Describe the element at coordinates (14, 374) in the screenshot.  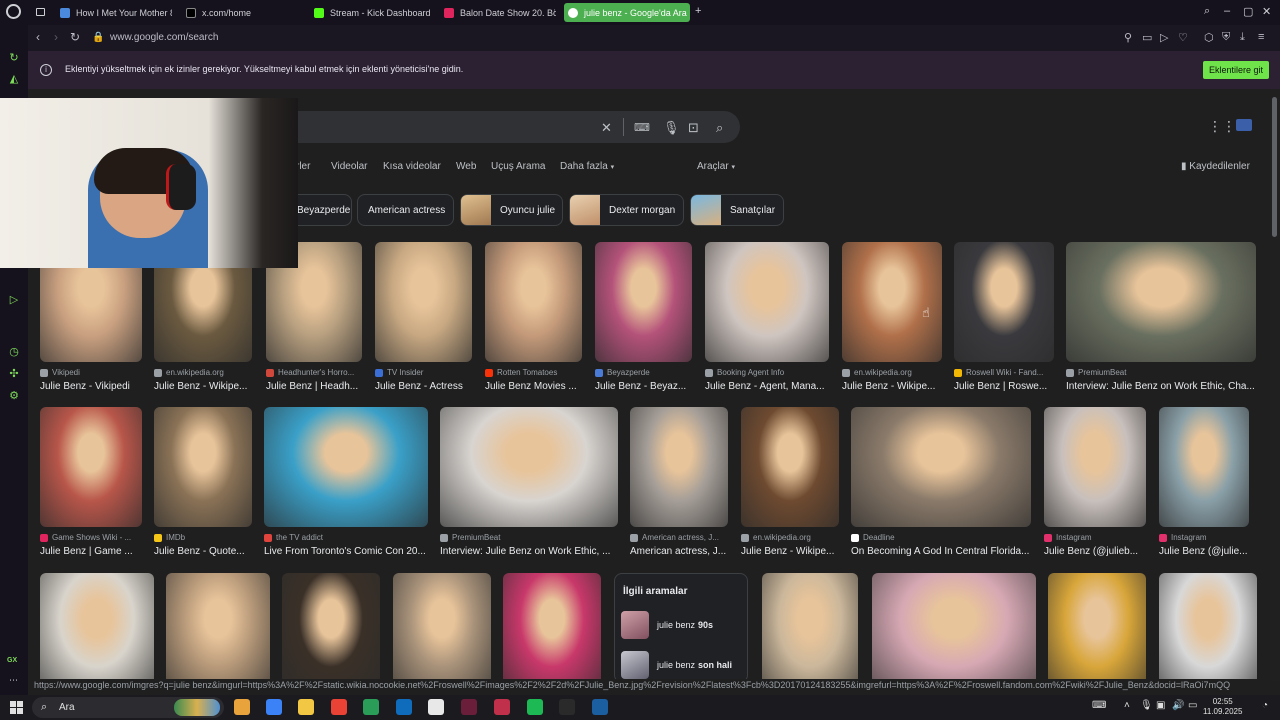
I see `sidebar-extensions-icon: ✣` at that location.